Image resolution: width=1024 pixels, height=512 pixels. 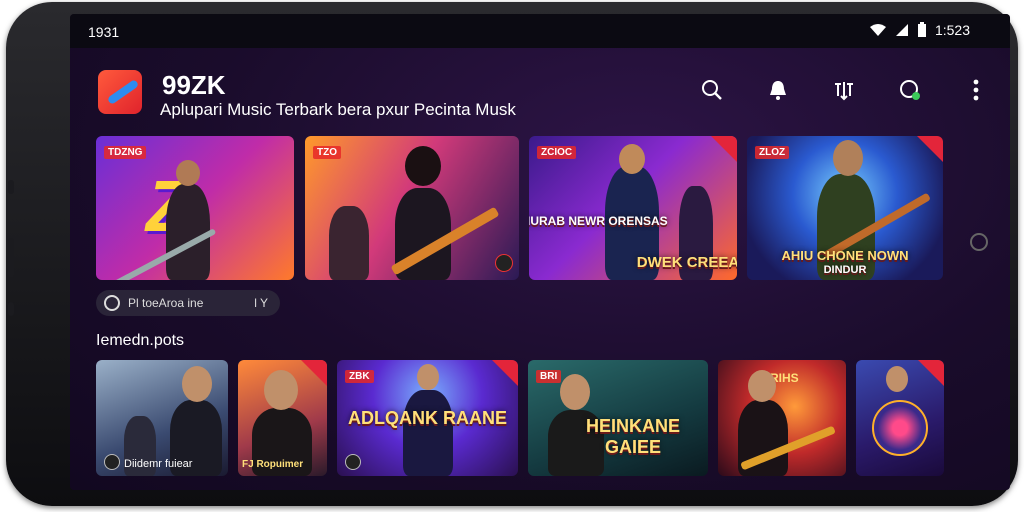 I want to click on cast-icon, so click(x=844, y=91).